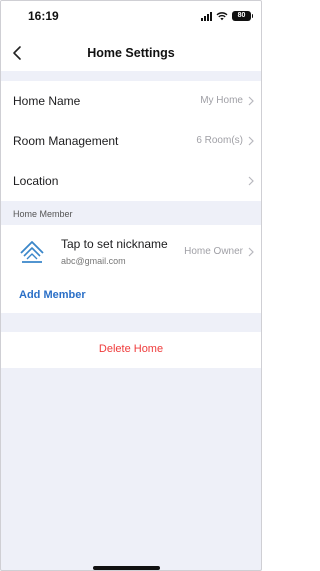 This screenshot has height=571, width=320. I want to click on room-count-value: 6 Room(s), so click(219, 140).